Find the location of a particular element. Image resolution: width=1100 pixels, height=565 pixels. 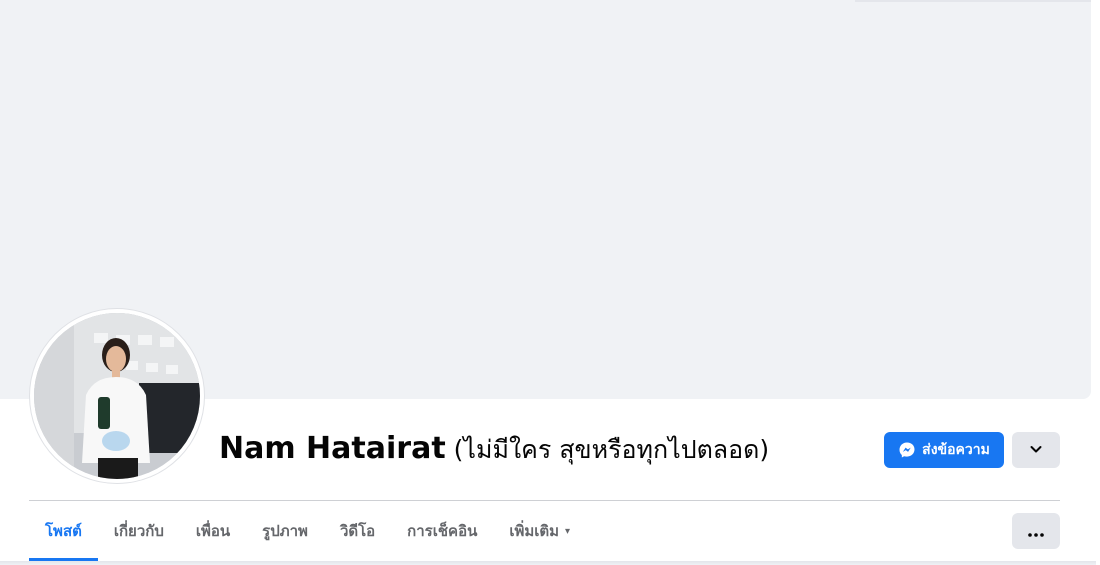

more-options-button is located at coordinates (1036, 531).